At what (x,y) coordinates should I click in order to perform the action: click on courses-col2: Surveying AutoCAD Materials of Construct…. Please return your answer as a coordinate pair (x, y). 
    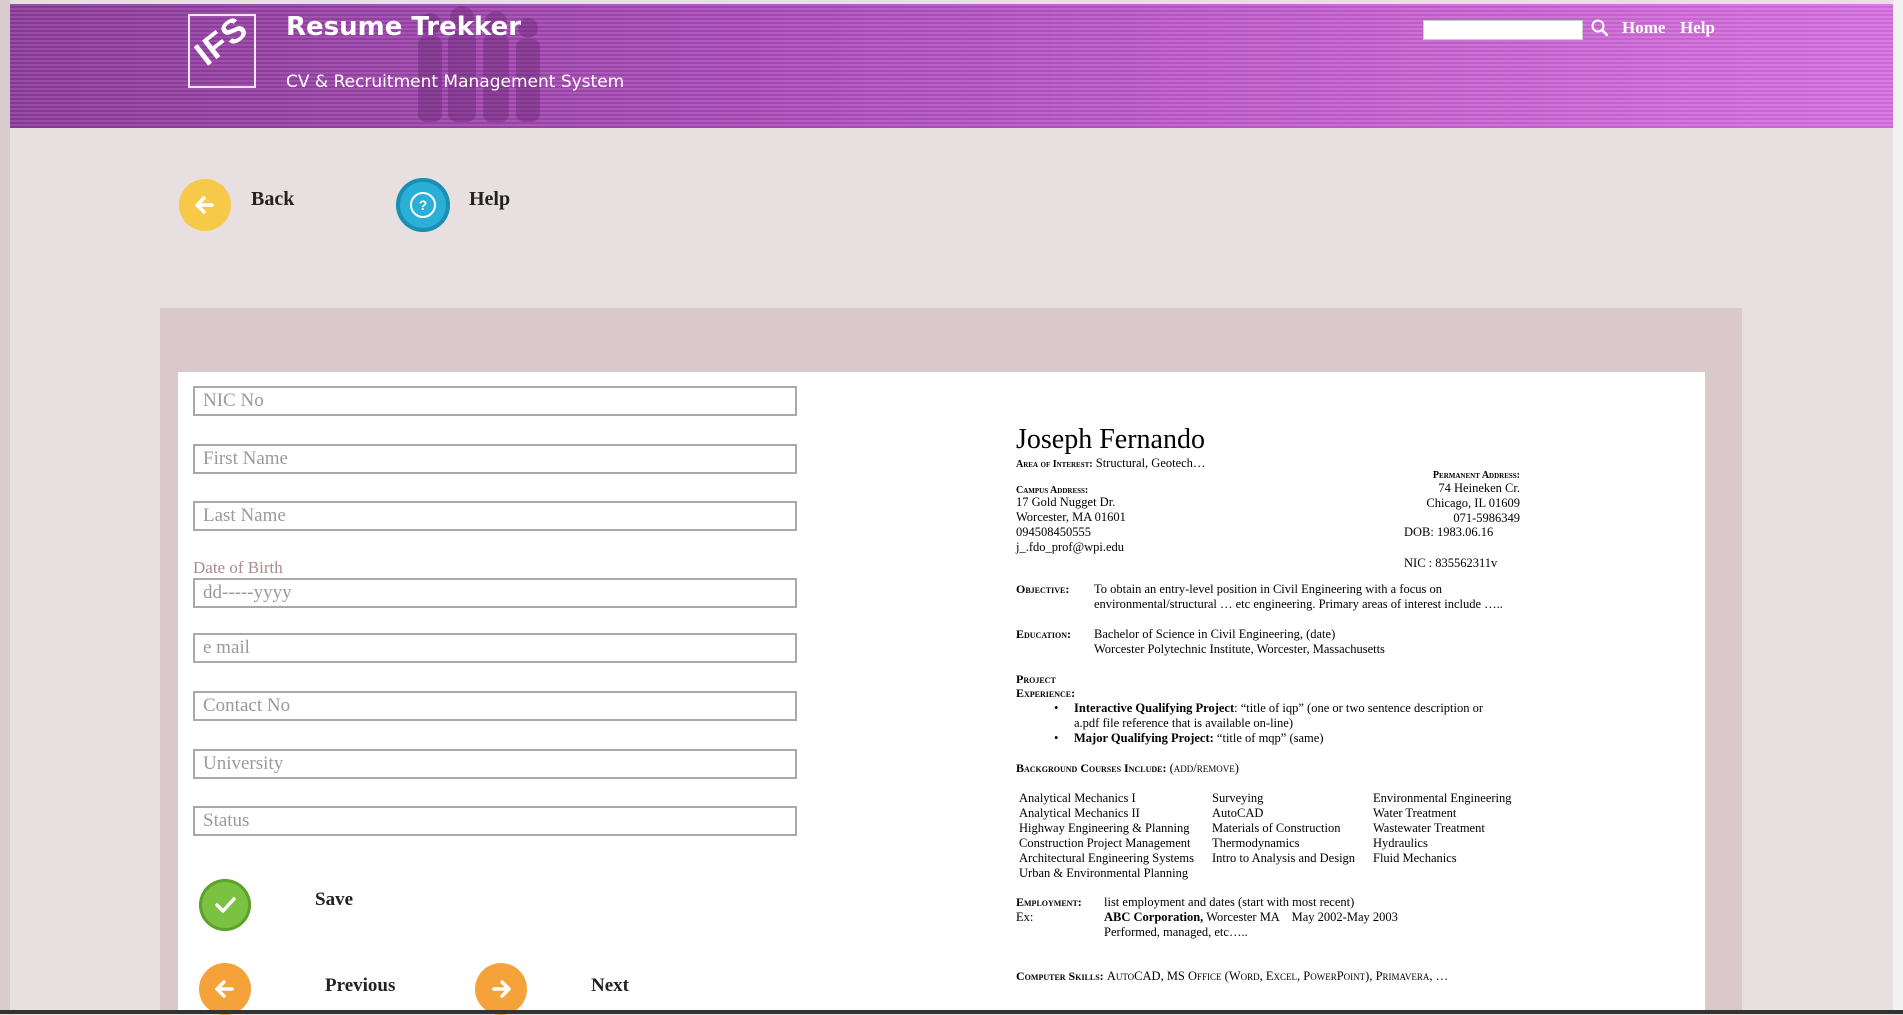
    Looking at the image, I should click on (1283, 828).